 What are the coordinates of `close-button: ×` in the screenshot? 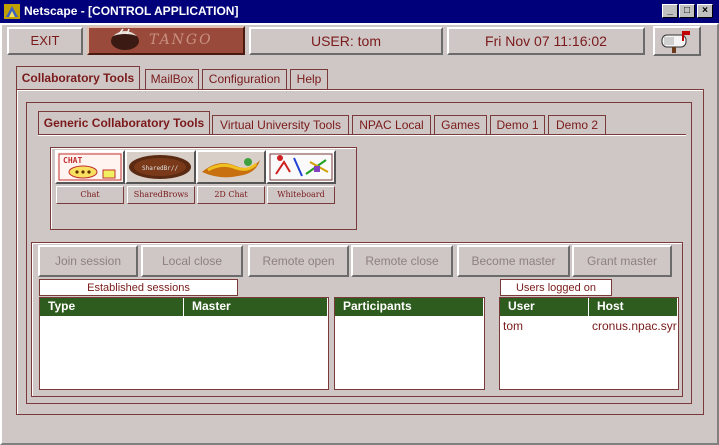 It's located at (705, 11).